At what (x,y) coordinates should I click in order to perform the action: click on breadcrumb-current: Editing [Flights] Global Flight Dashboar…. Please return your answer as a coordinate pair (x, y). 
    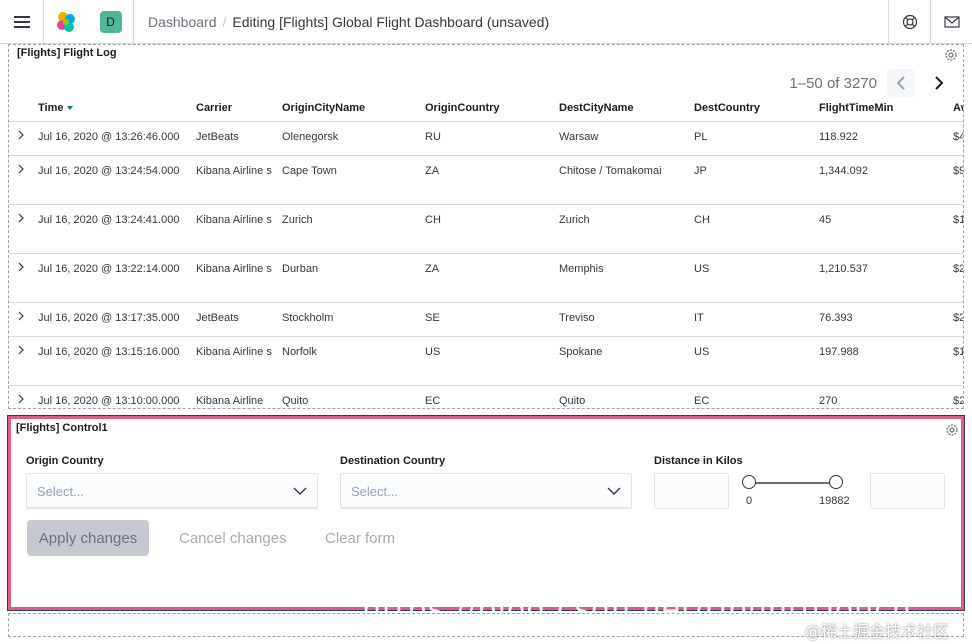
    Looking at the image, I should click on (391, 21).